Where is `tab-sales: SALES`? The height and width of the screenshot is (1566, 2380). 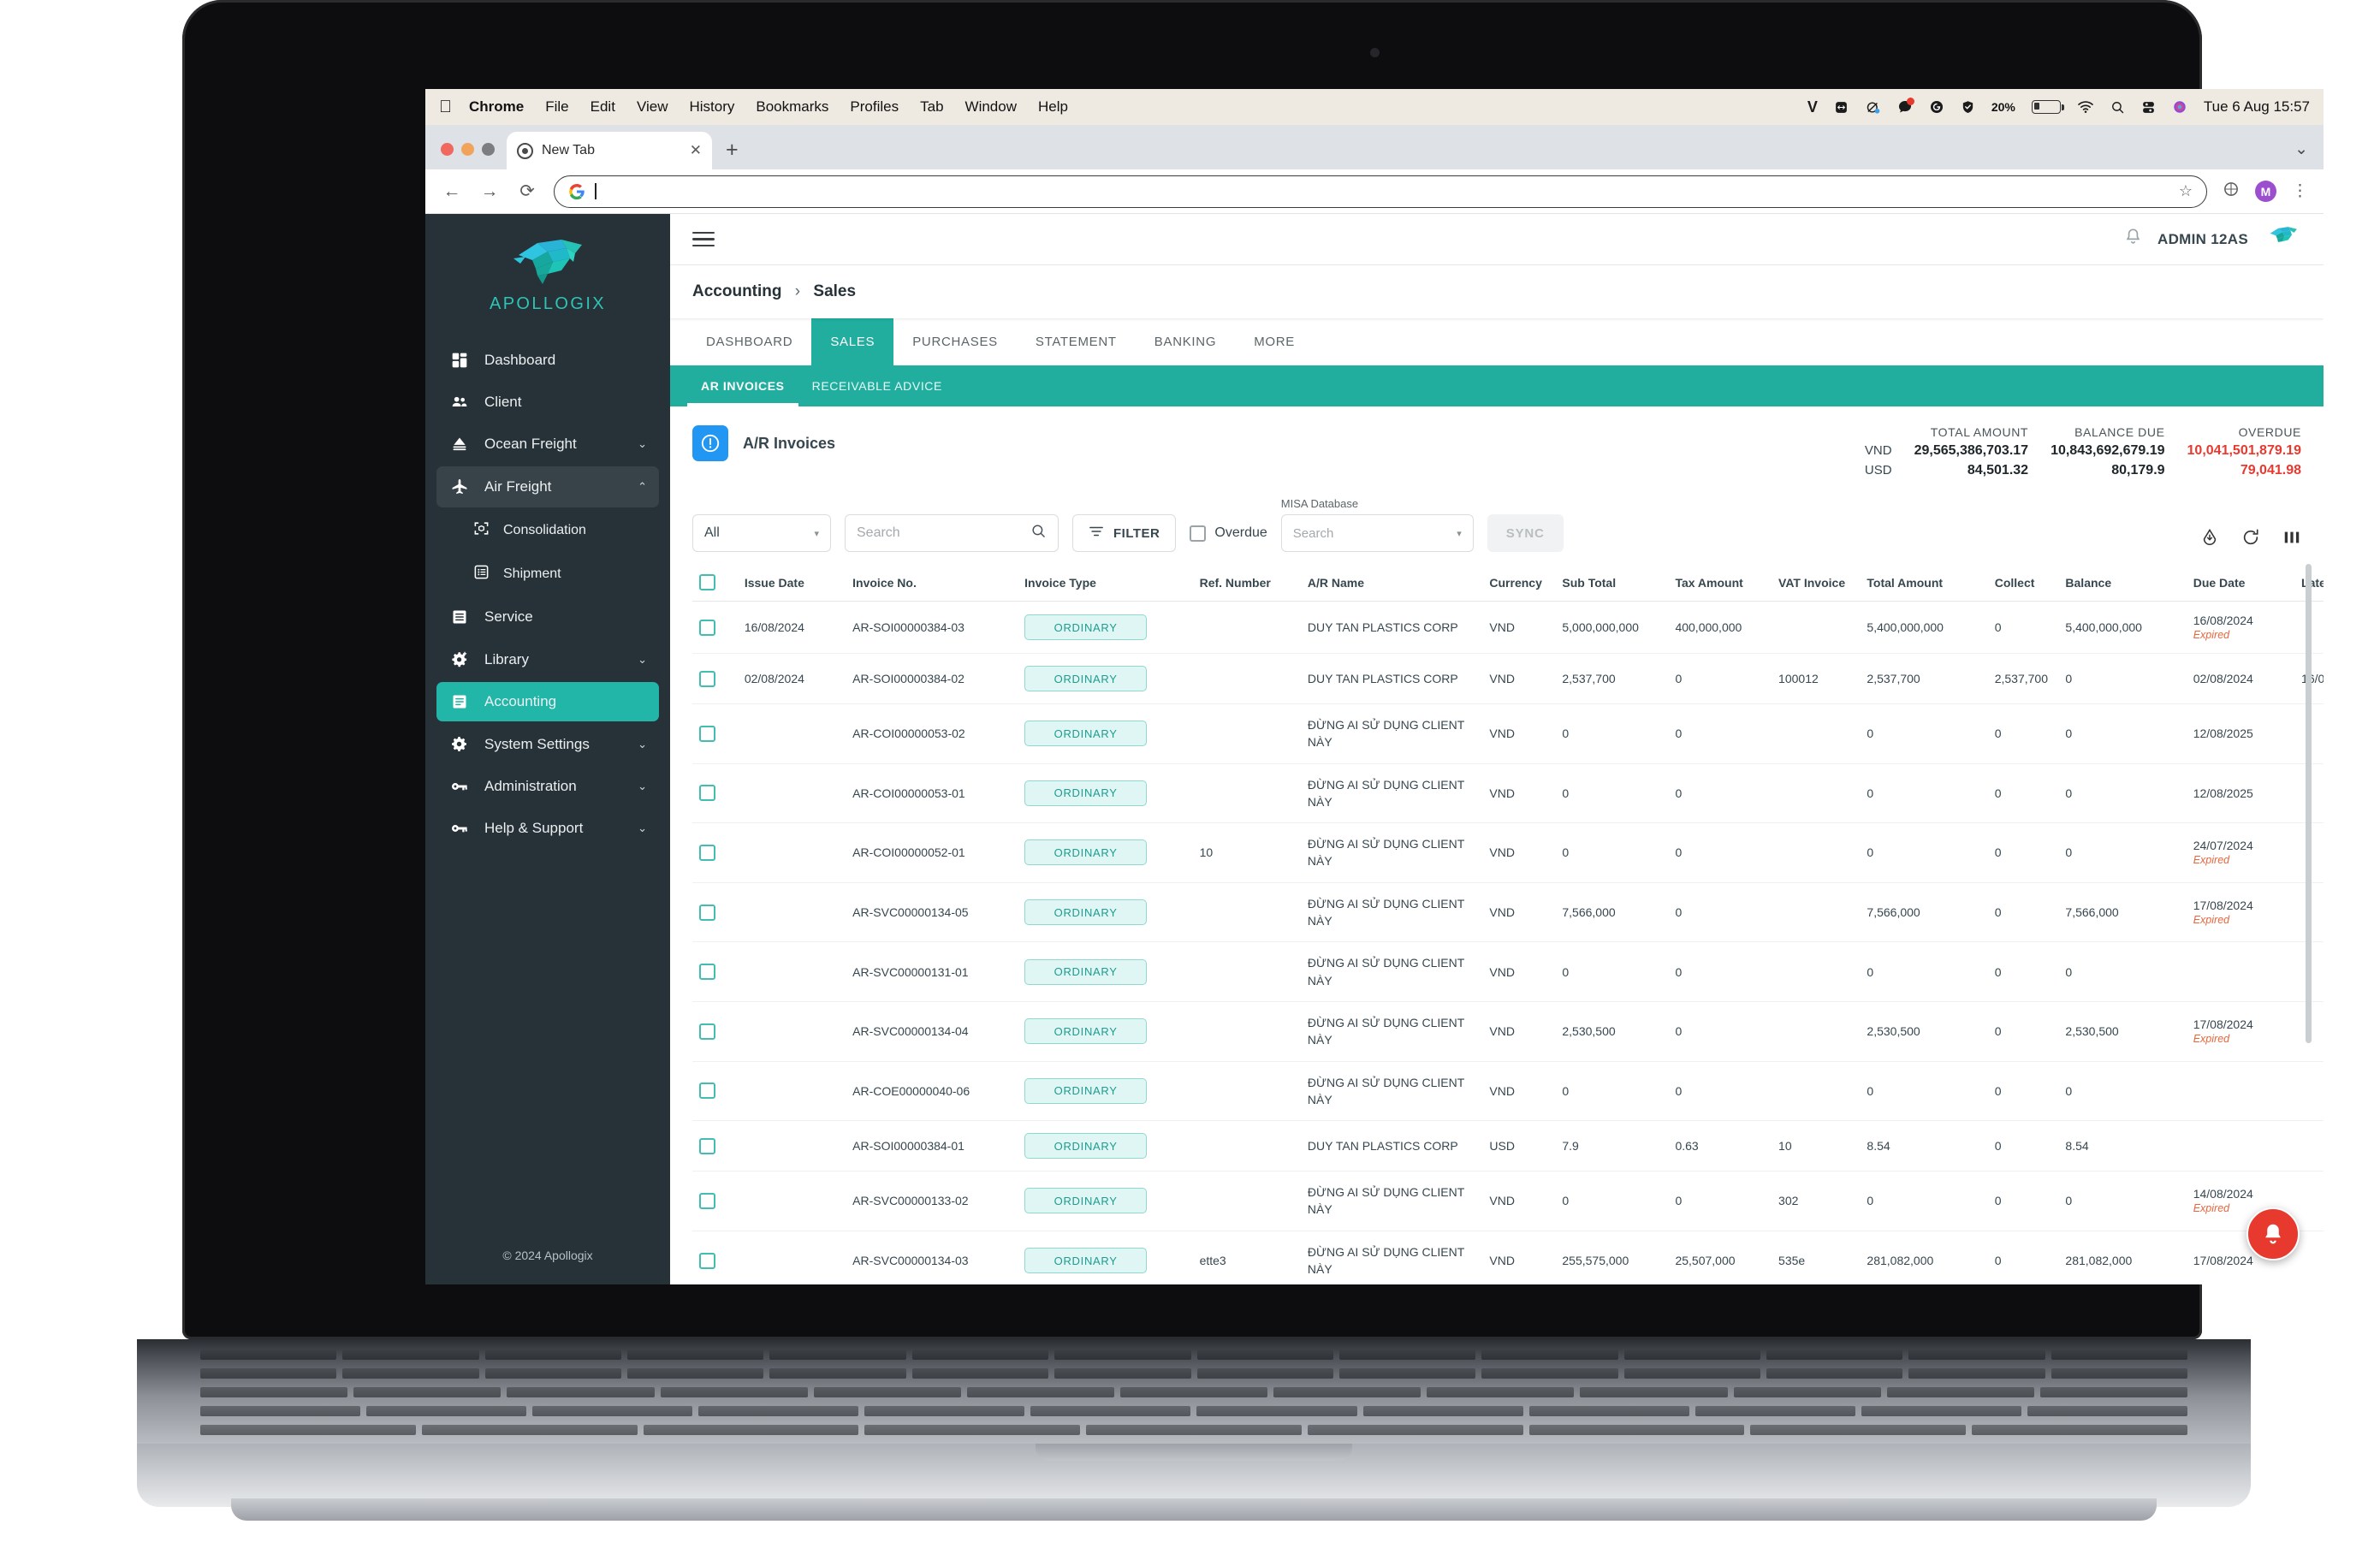 tab-sales: SALES is located at coordinates (853, 341).